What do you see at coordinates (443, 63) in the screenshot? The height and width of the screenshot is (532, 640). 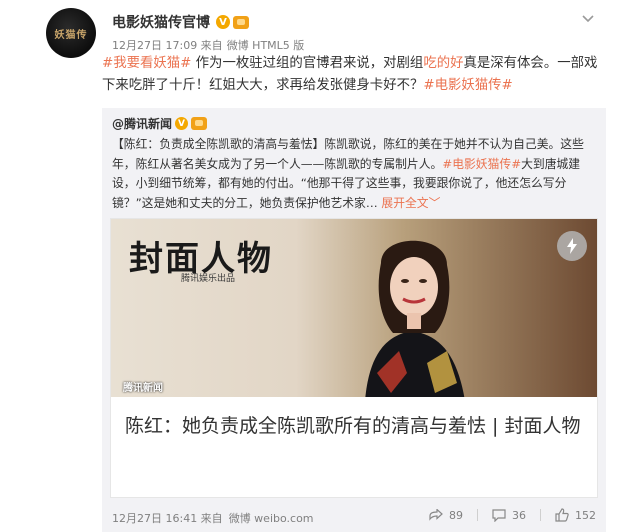 I see `highlight-text: 吃的好` at bounding box center [443, 63].